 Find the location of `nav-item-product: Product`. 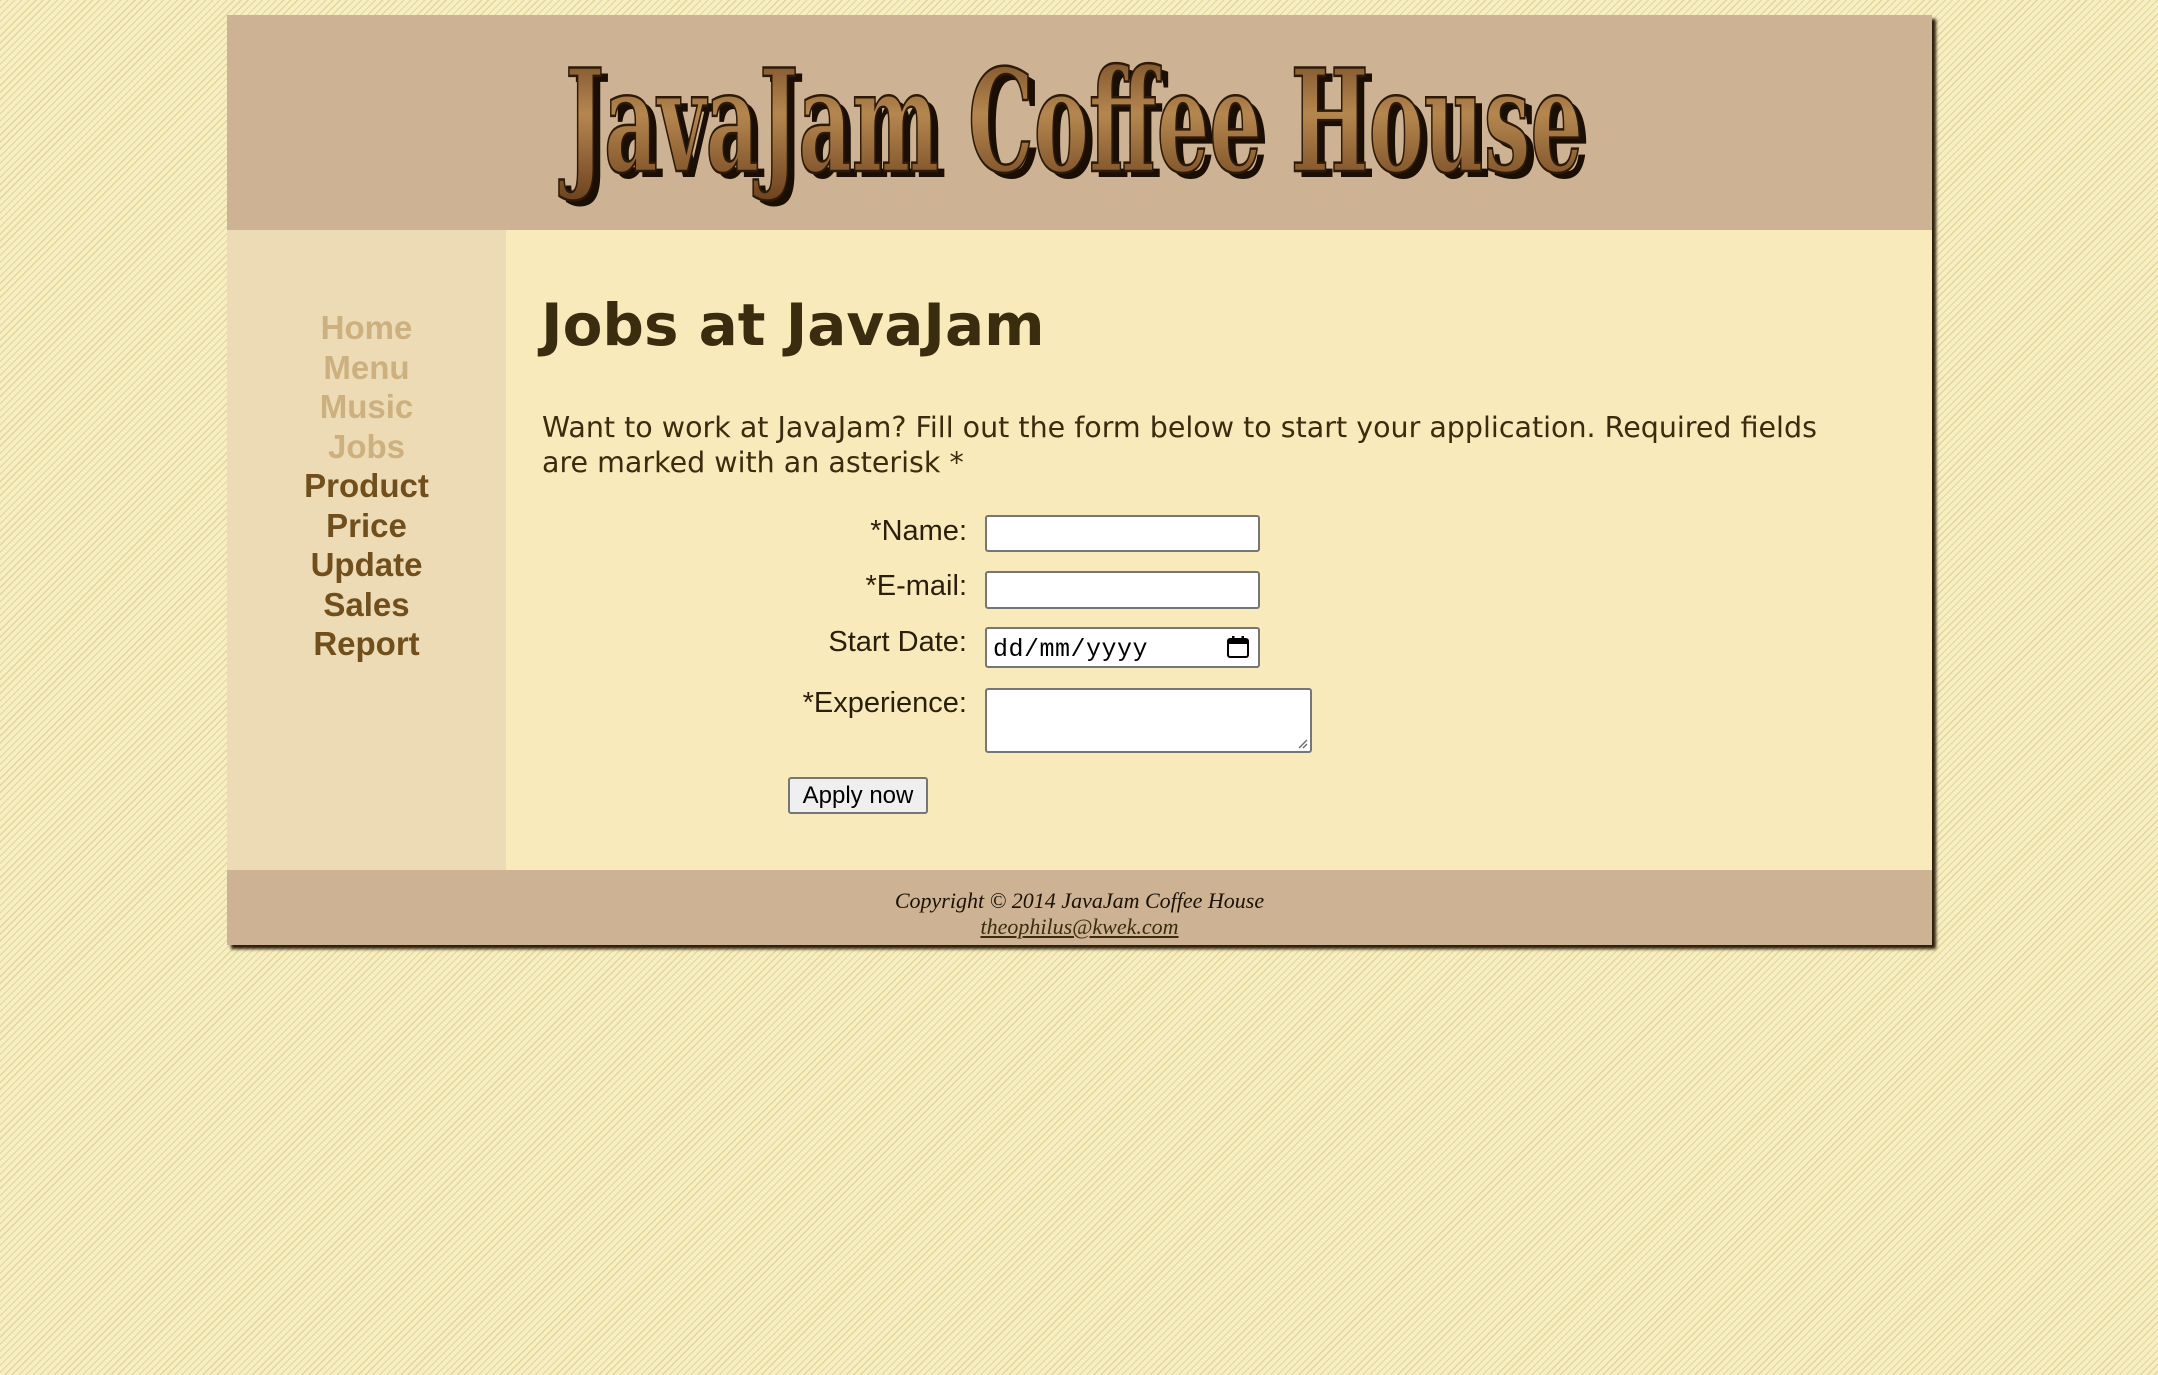

nav-item-product: Product is located at coordinates (366, 486).